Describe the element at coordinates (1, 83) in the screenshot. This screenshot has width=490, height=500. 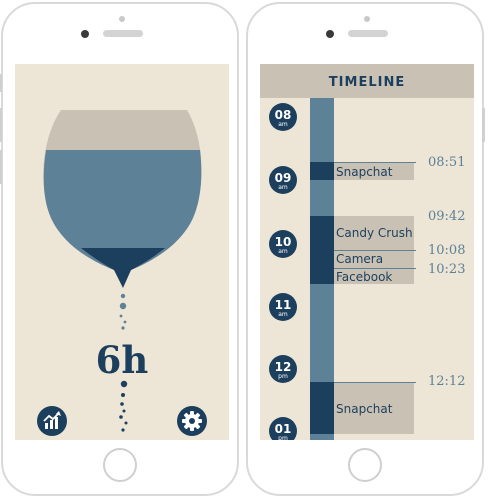
I see `mute-switch` at that location.